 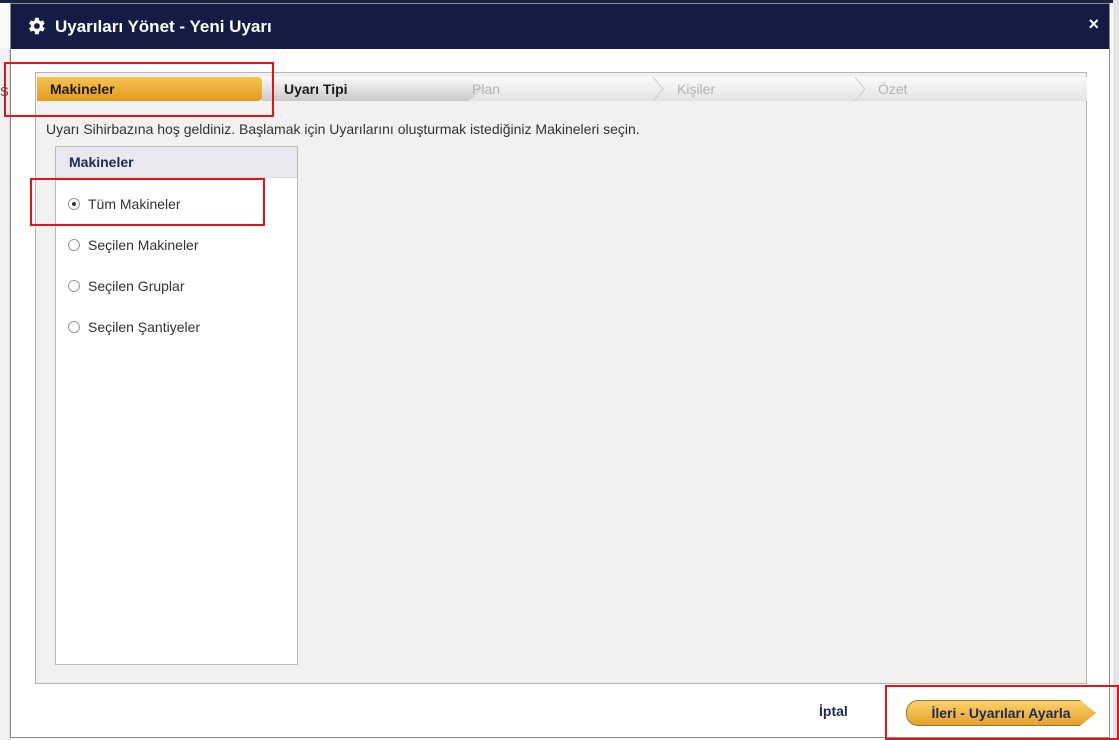 I want to click on step-plan: Plan, so click(x=486, y=89).